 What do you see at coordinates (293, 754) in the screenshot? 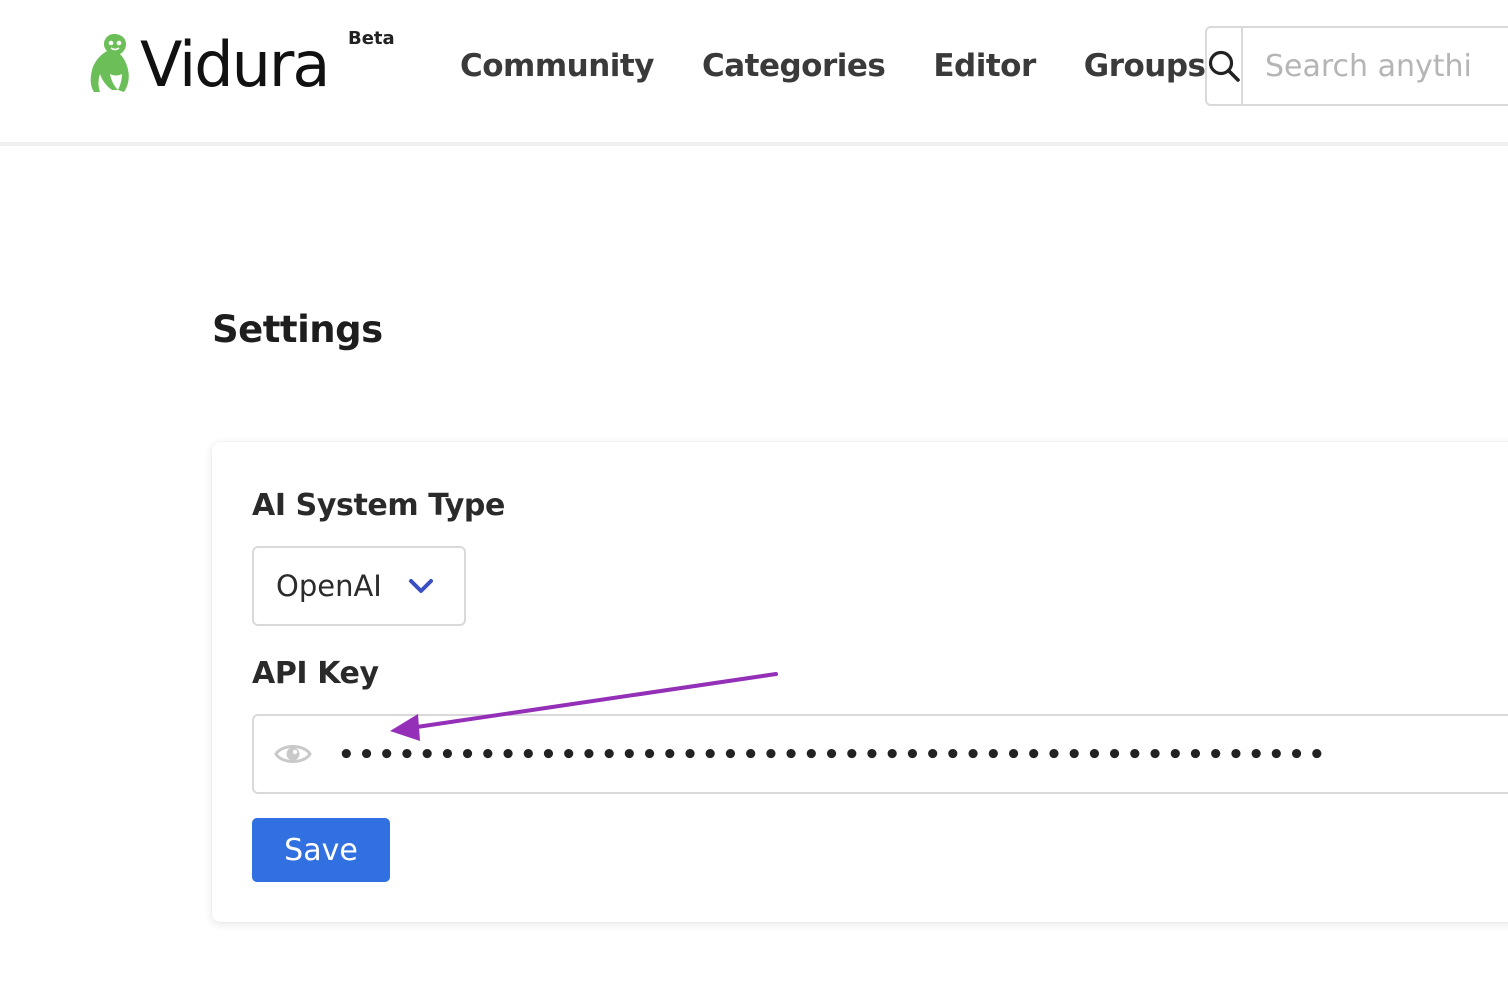
I see `eye-icon` at bounding box center [293, 754].